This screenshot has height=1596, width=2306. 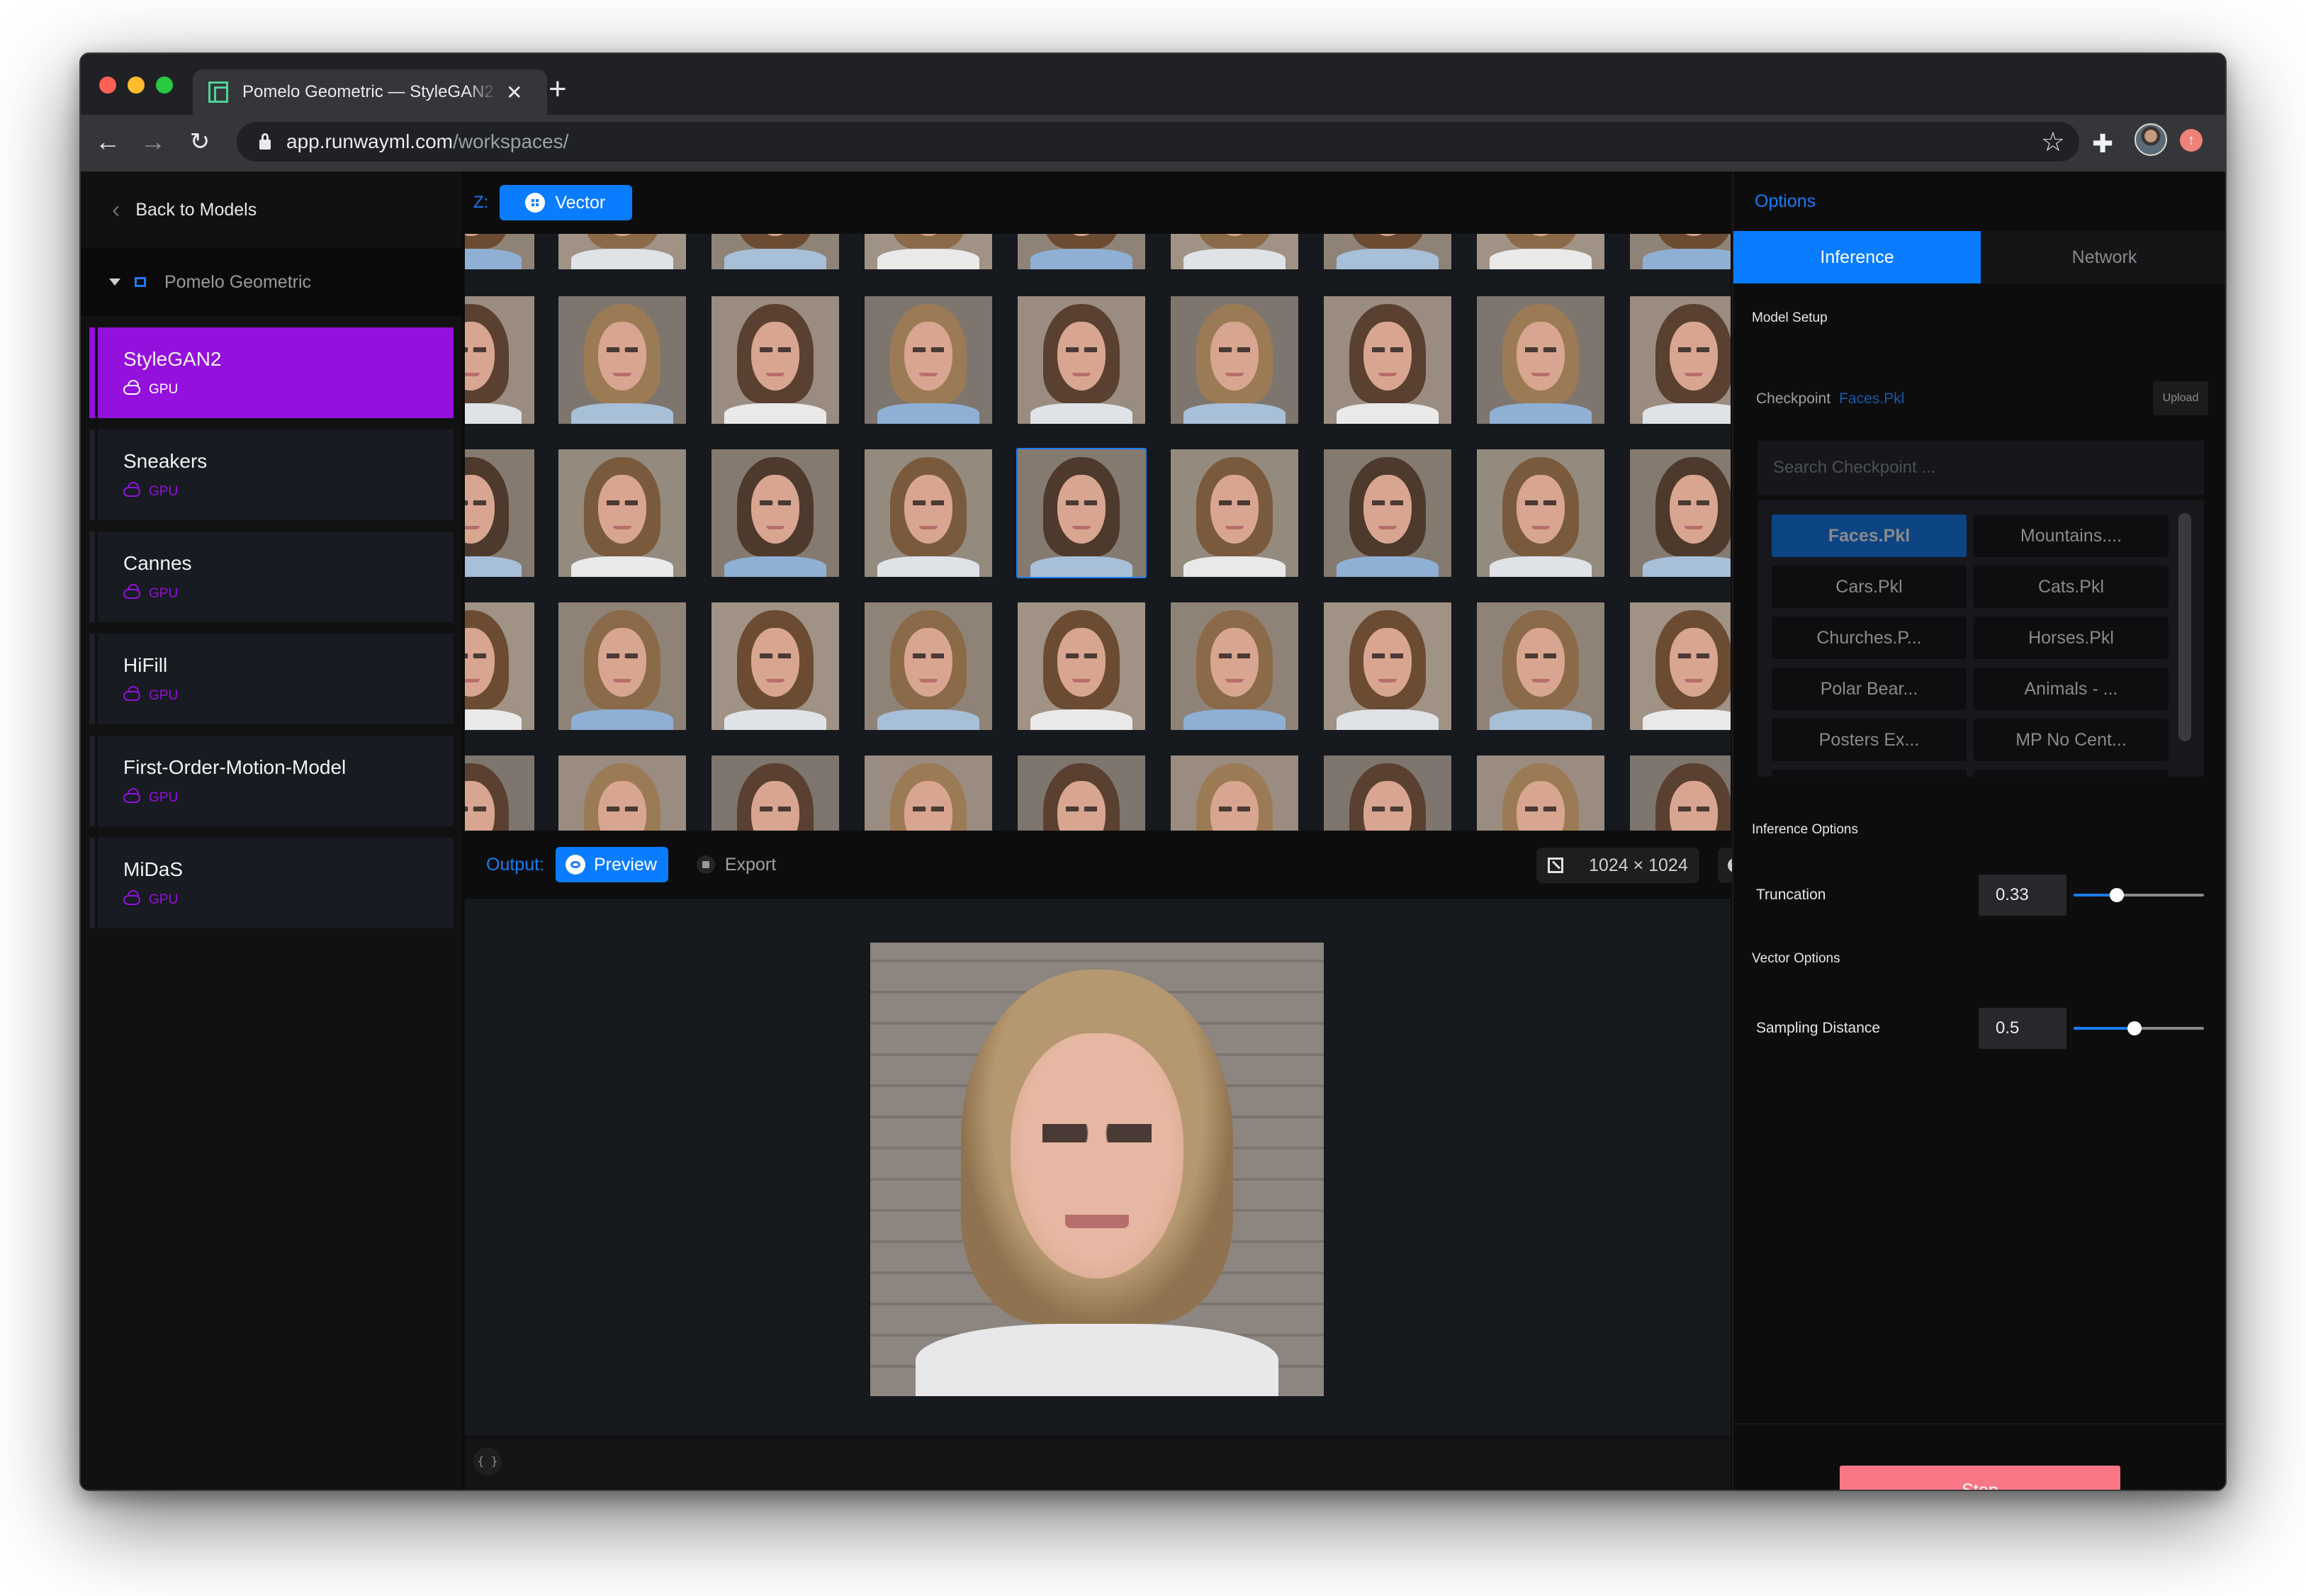 I want to click on back-to-models-link: ‹ Back to Models, so click(x=271, y=210).